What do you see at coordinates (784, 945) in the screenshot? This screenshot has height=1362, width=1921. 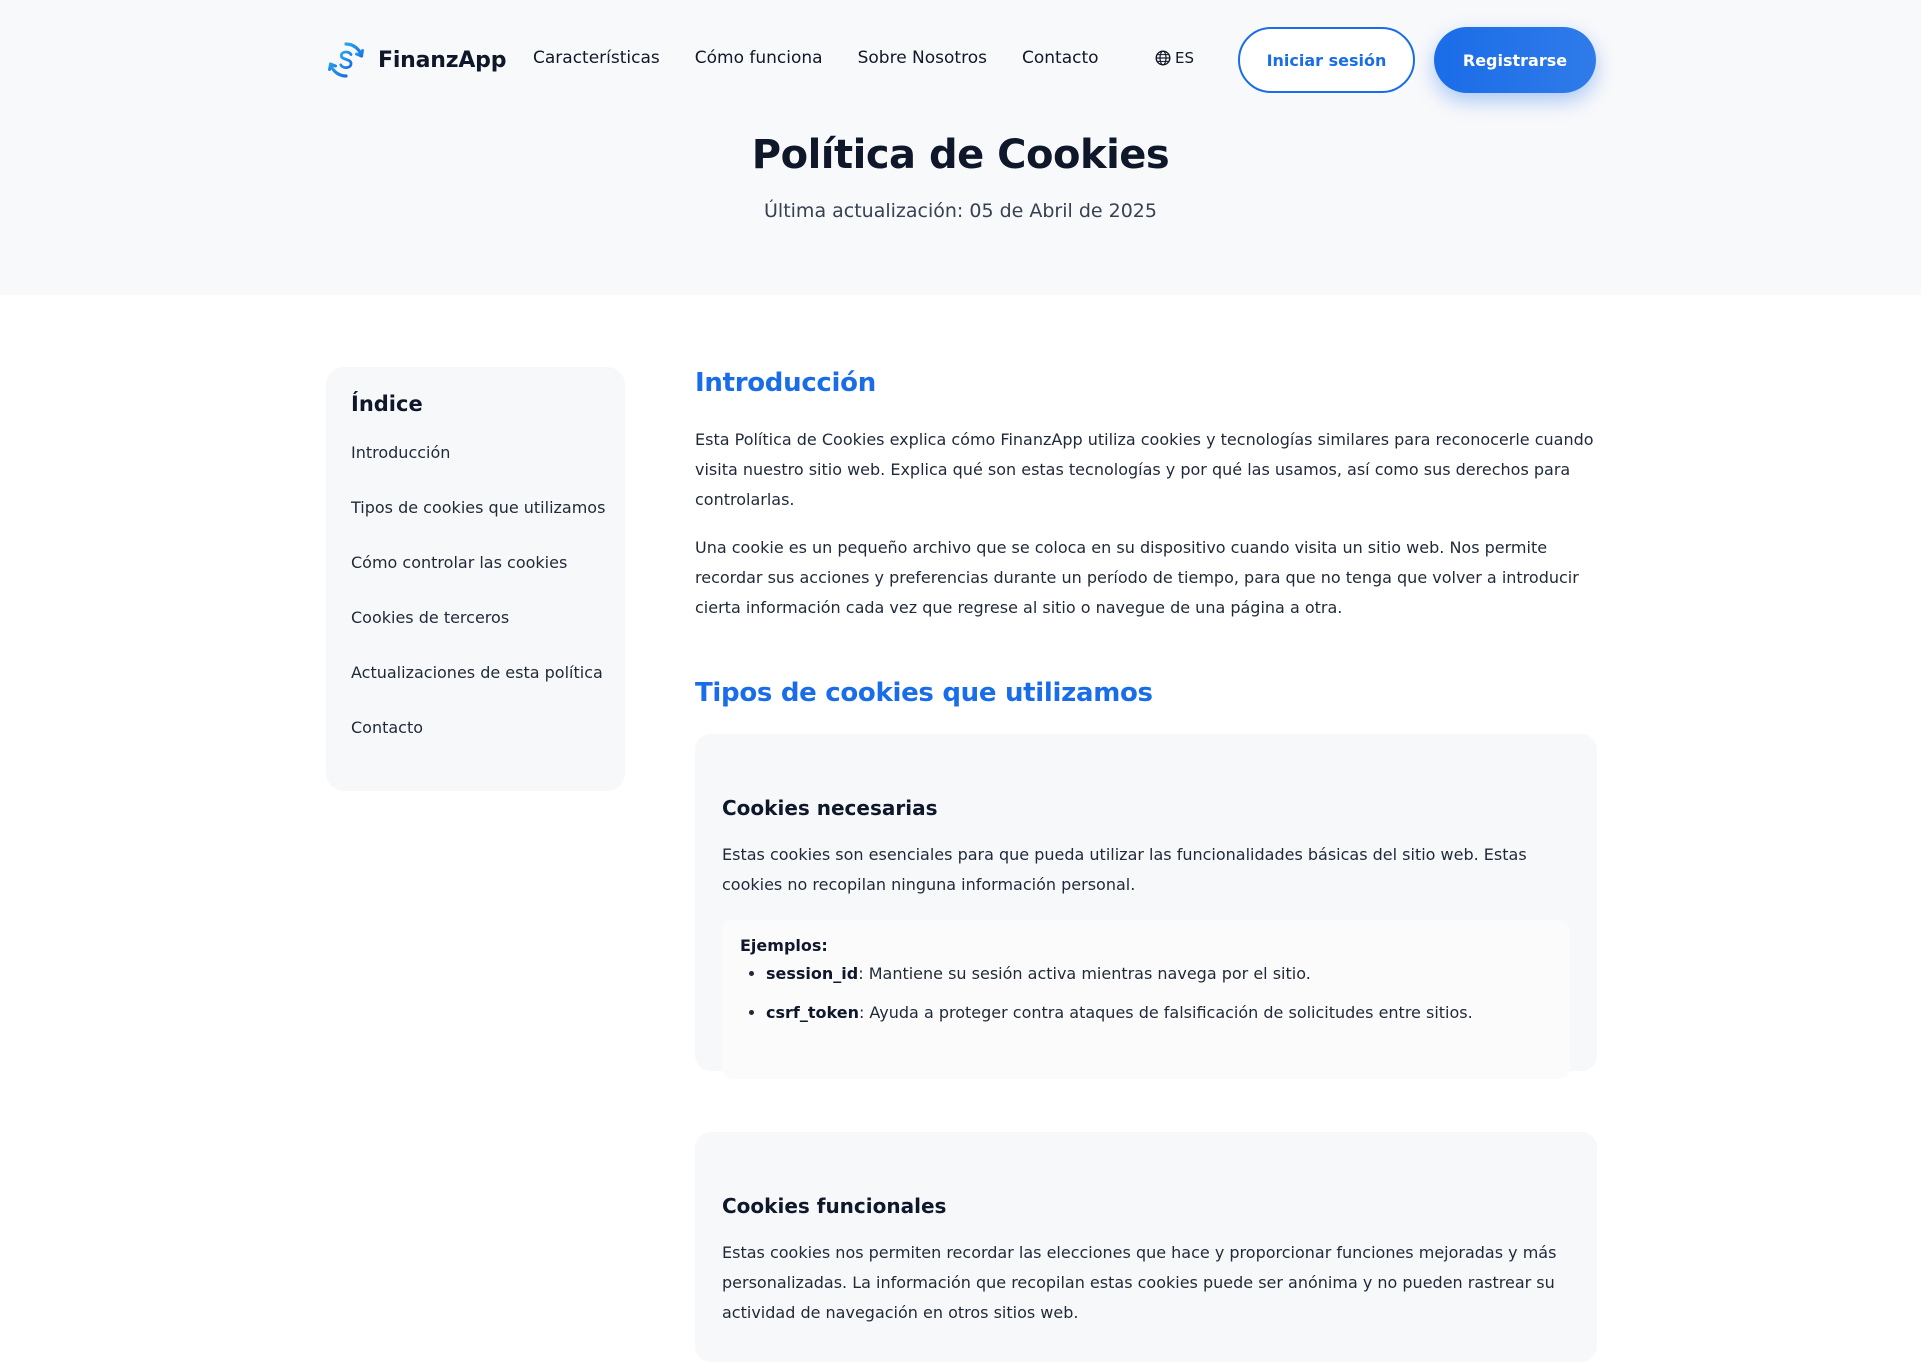 I see `examples-title: Ejemplos:` at bounding box center [784, 945].